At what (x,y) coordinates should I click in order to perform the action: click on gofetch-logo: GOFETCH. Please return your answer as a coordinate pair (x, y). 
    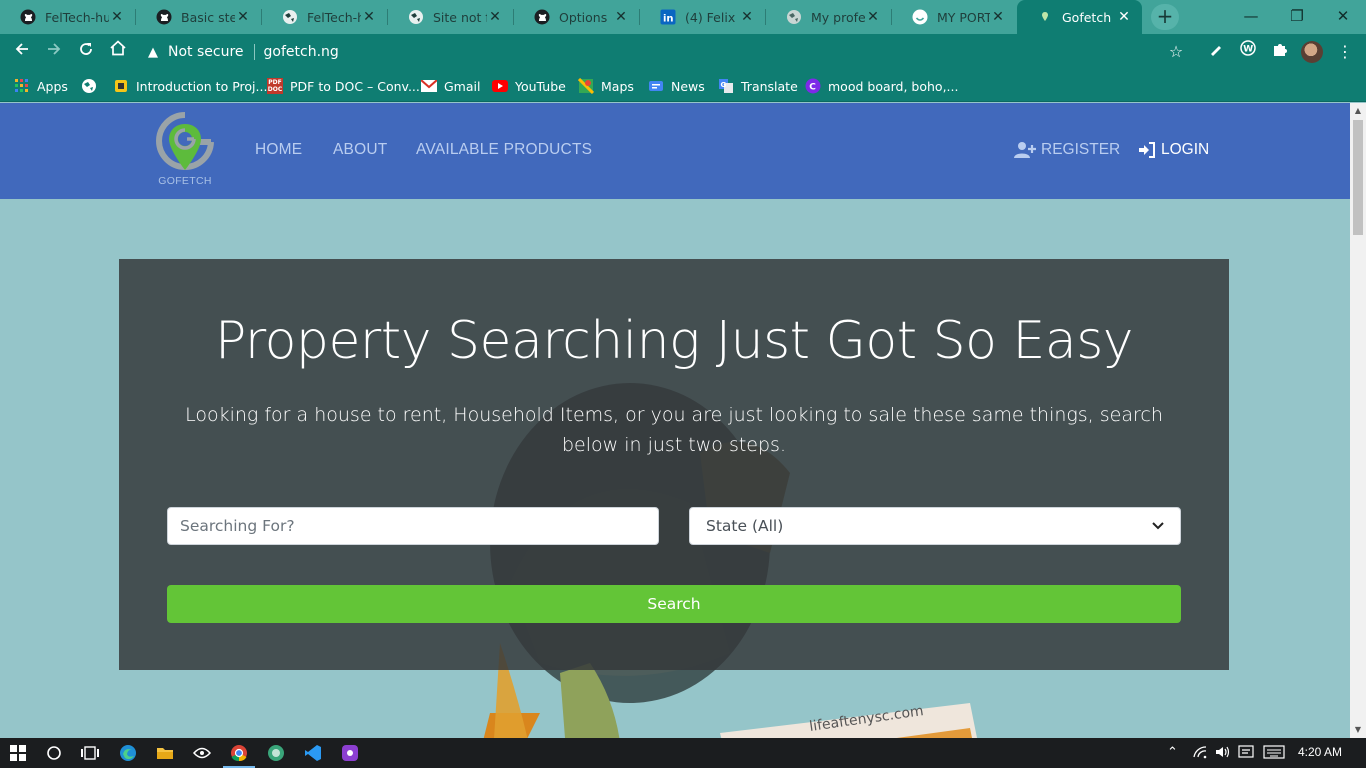
    Looking at the image, I should click on (185, 152).